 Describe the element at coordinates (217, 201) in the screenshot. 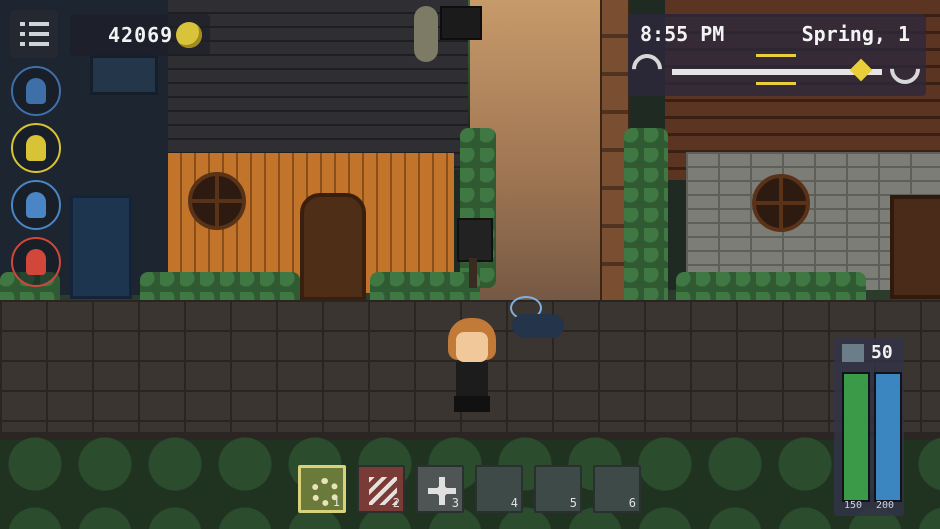

I see `orange-house-window` at that location.